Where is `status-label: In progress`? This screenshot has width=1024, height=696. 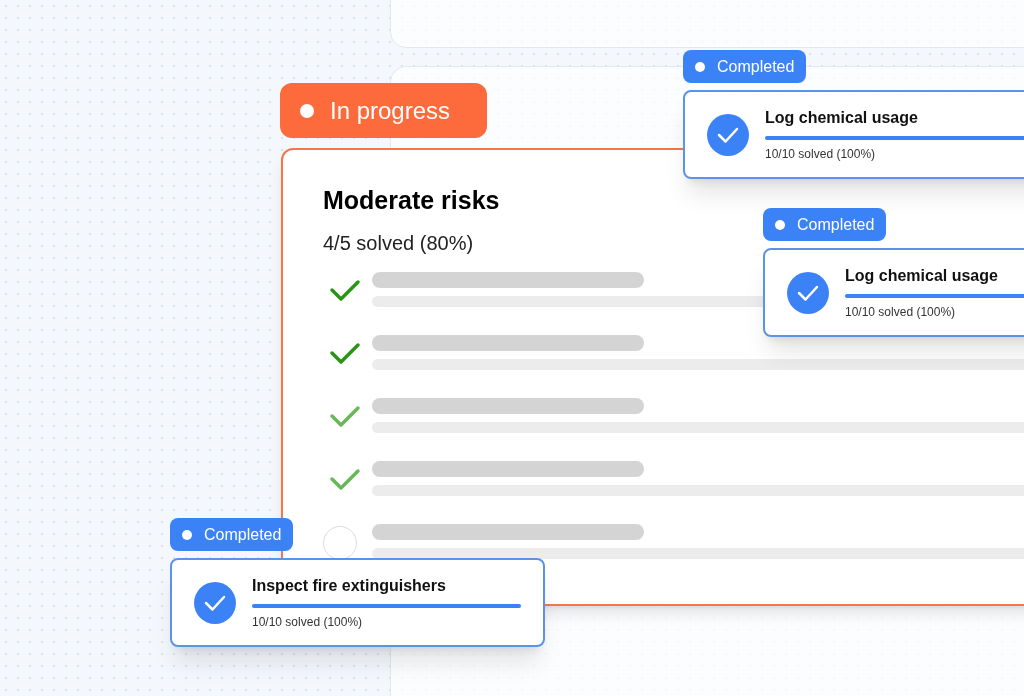 status-label: In progress is located at coordinates (390, 110).